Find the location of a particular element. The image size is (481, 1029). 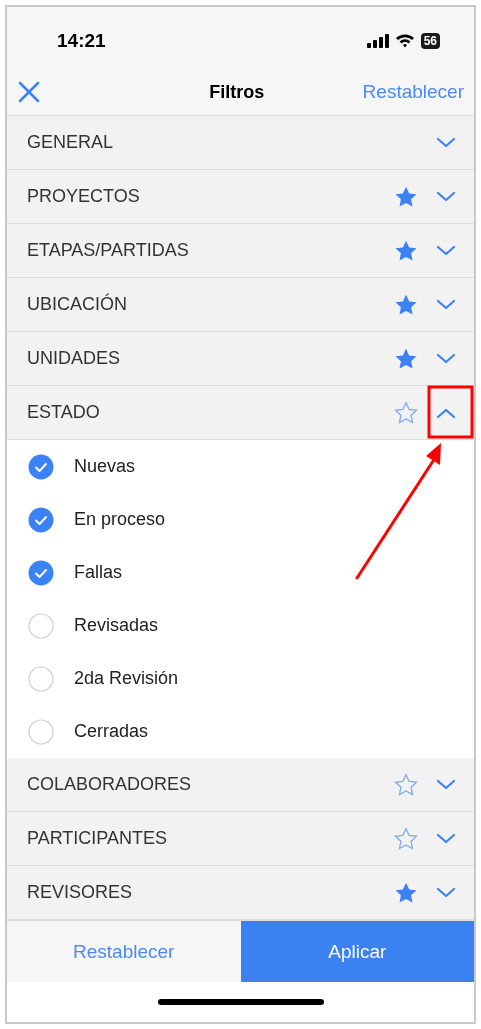

wifi-icon is located at coordinates (404, 41).